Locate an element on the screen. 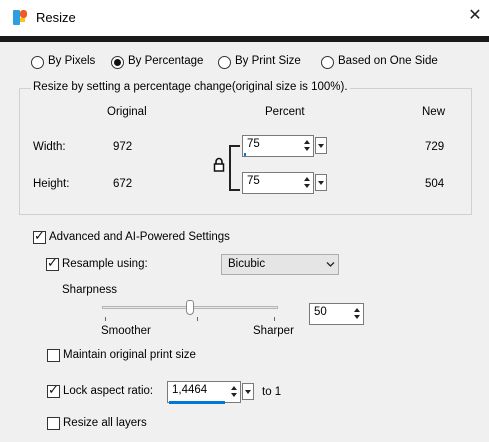 The image size is (489, 442). height-label: Height: is located at coordinates (51, 184).